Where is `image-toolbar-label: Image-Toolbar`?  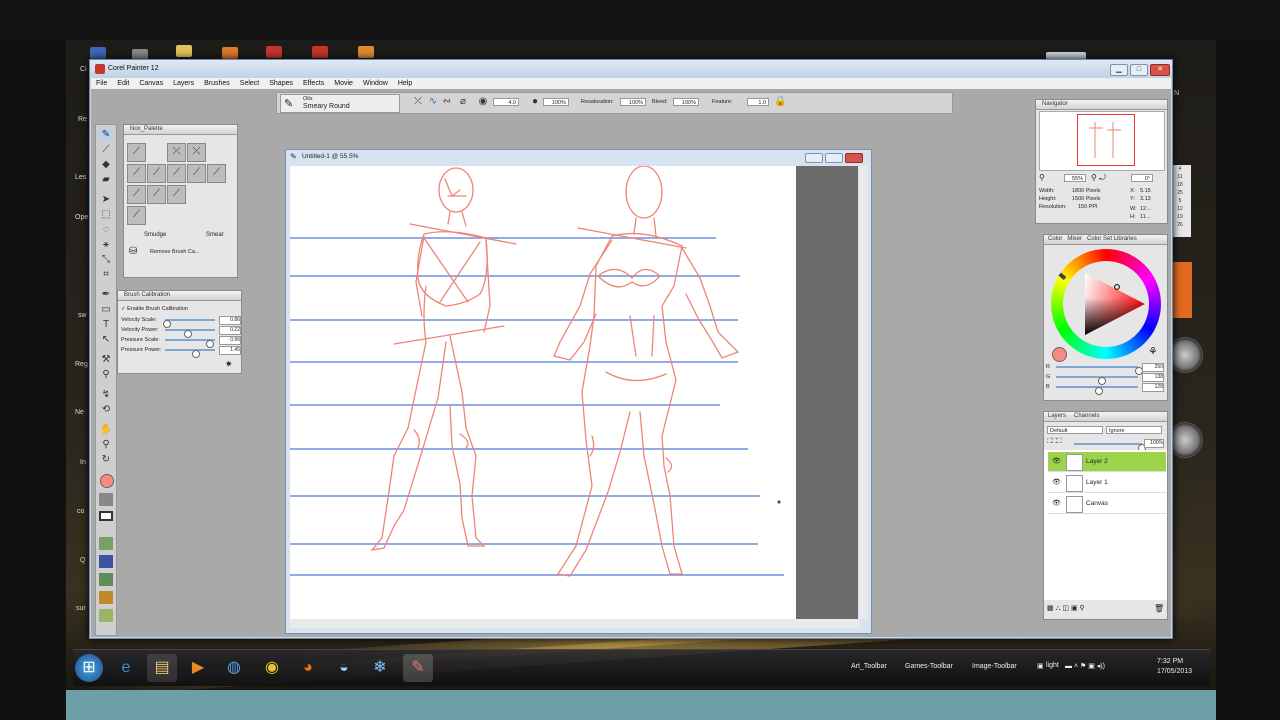 image-toolbar-label: Image-Toolbar is located at coordinates (994, 666).